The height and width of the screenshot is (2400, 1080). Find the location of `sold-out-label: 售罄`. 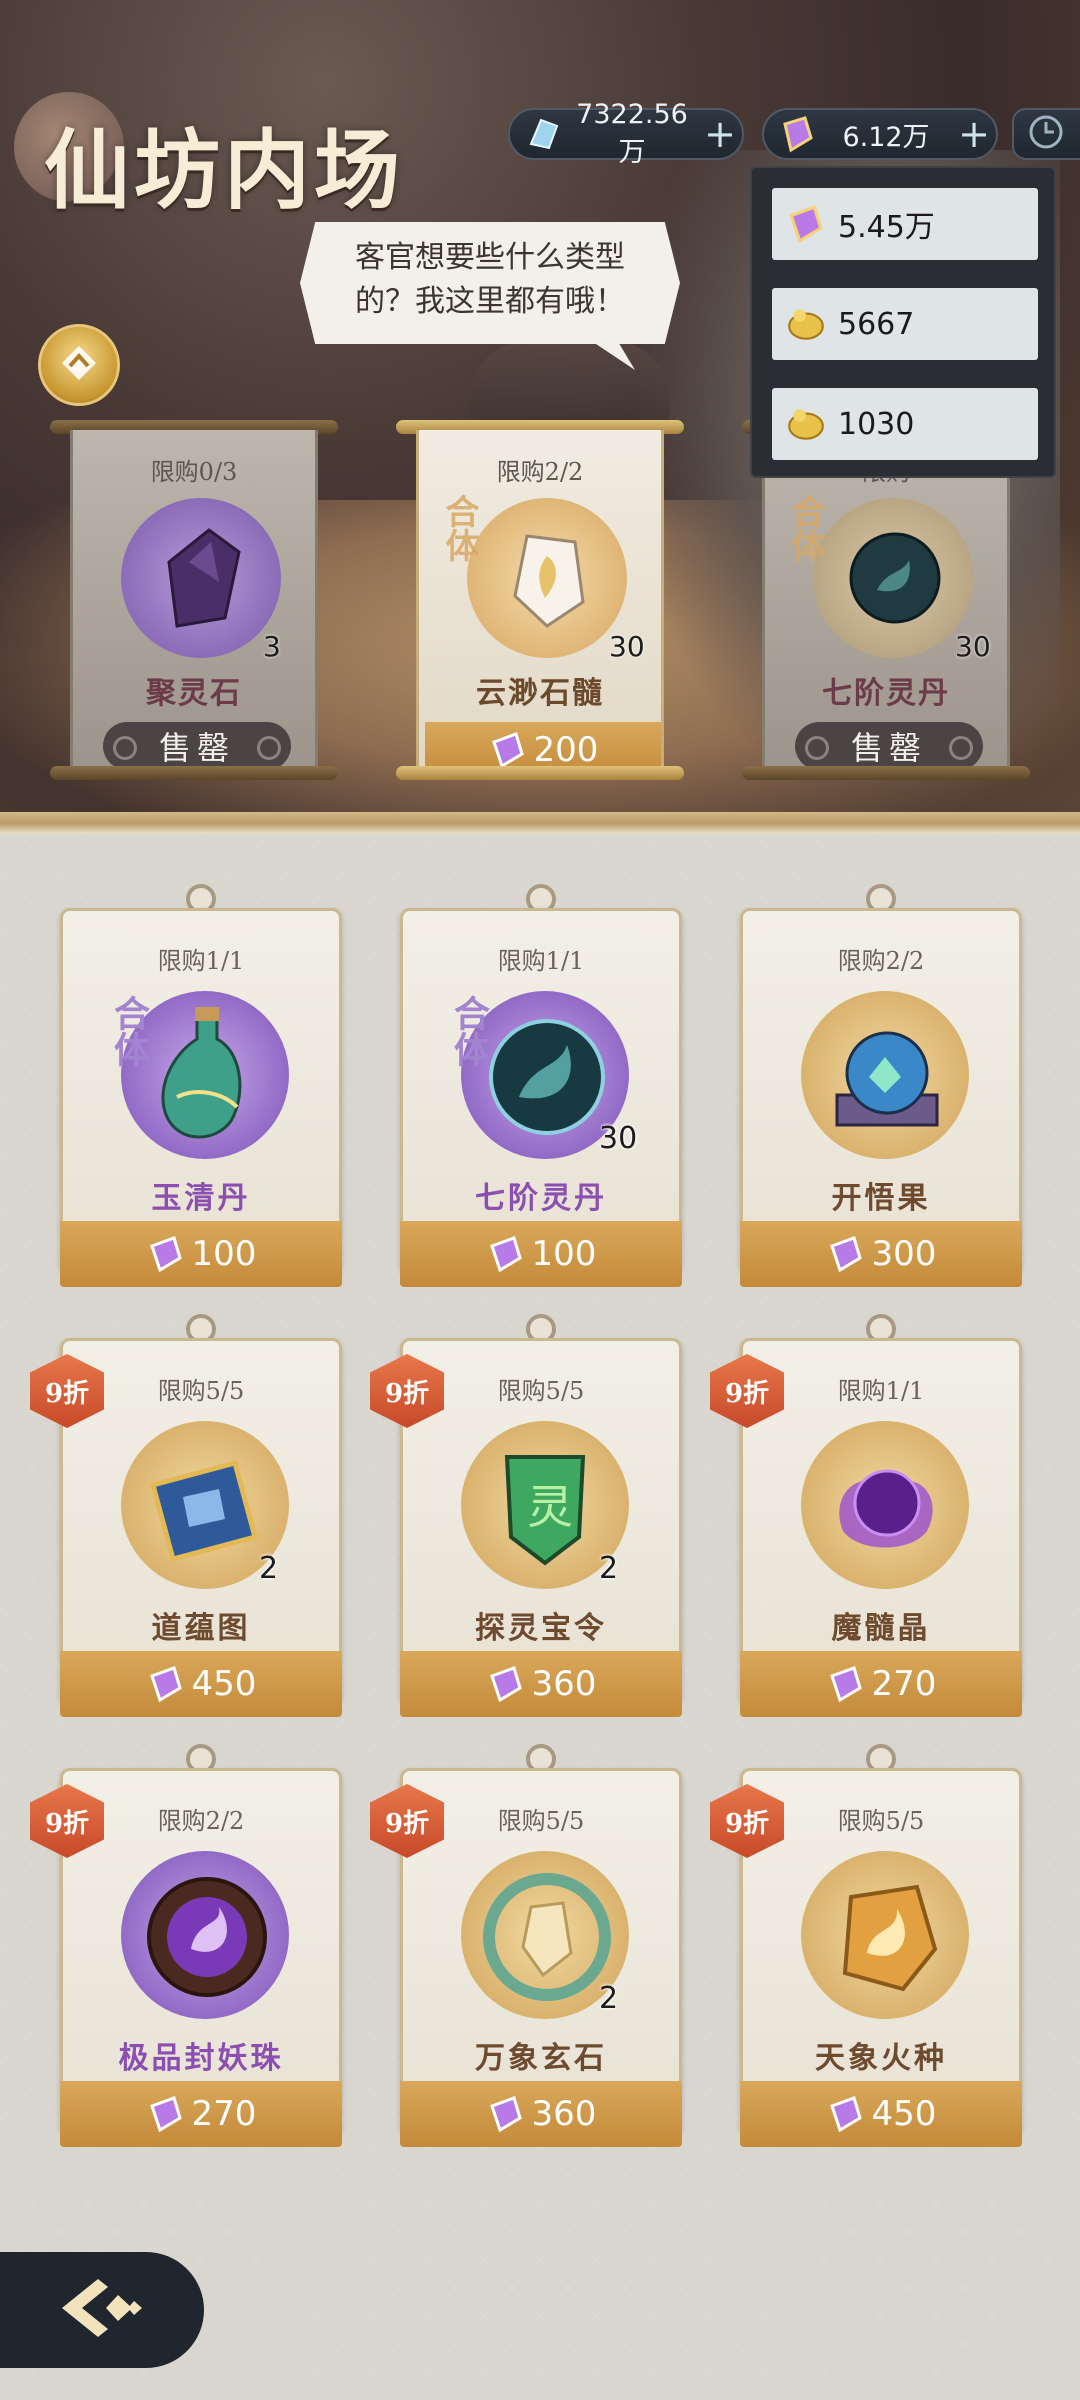

sold-out-label: 售罄 is located at coordinates (197, 746).